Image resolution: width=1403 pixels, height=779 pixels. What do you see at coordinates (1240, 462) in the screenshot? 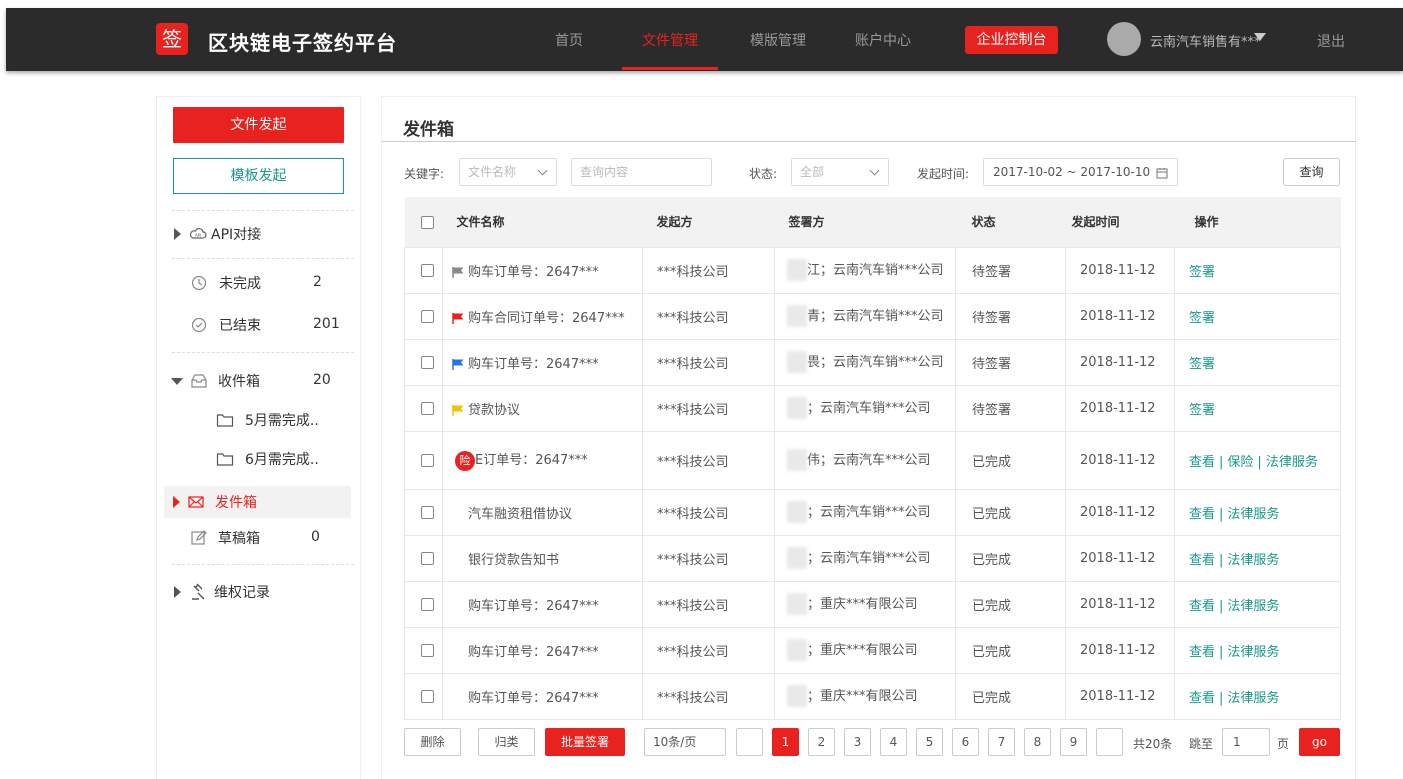
I see `insurance-action-link: 保险` at bounding box center [1240, 462].